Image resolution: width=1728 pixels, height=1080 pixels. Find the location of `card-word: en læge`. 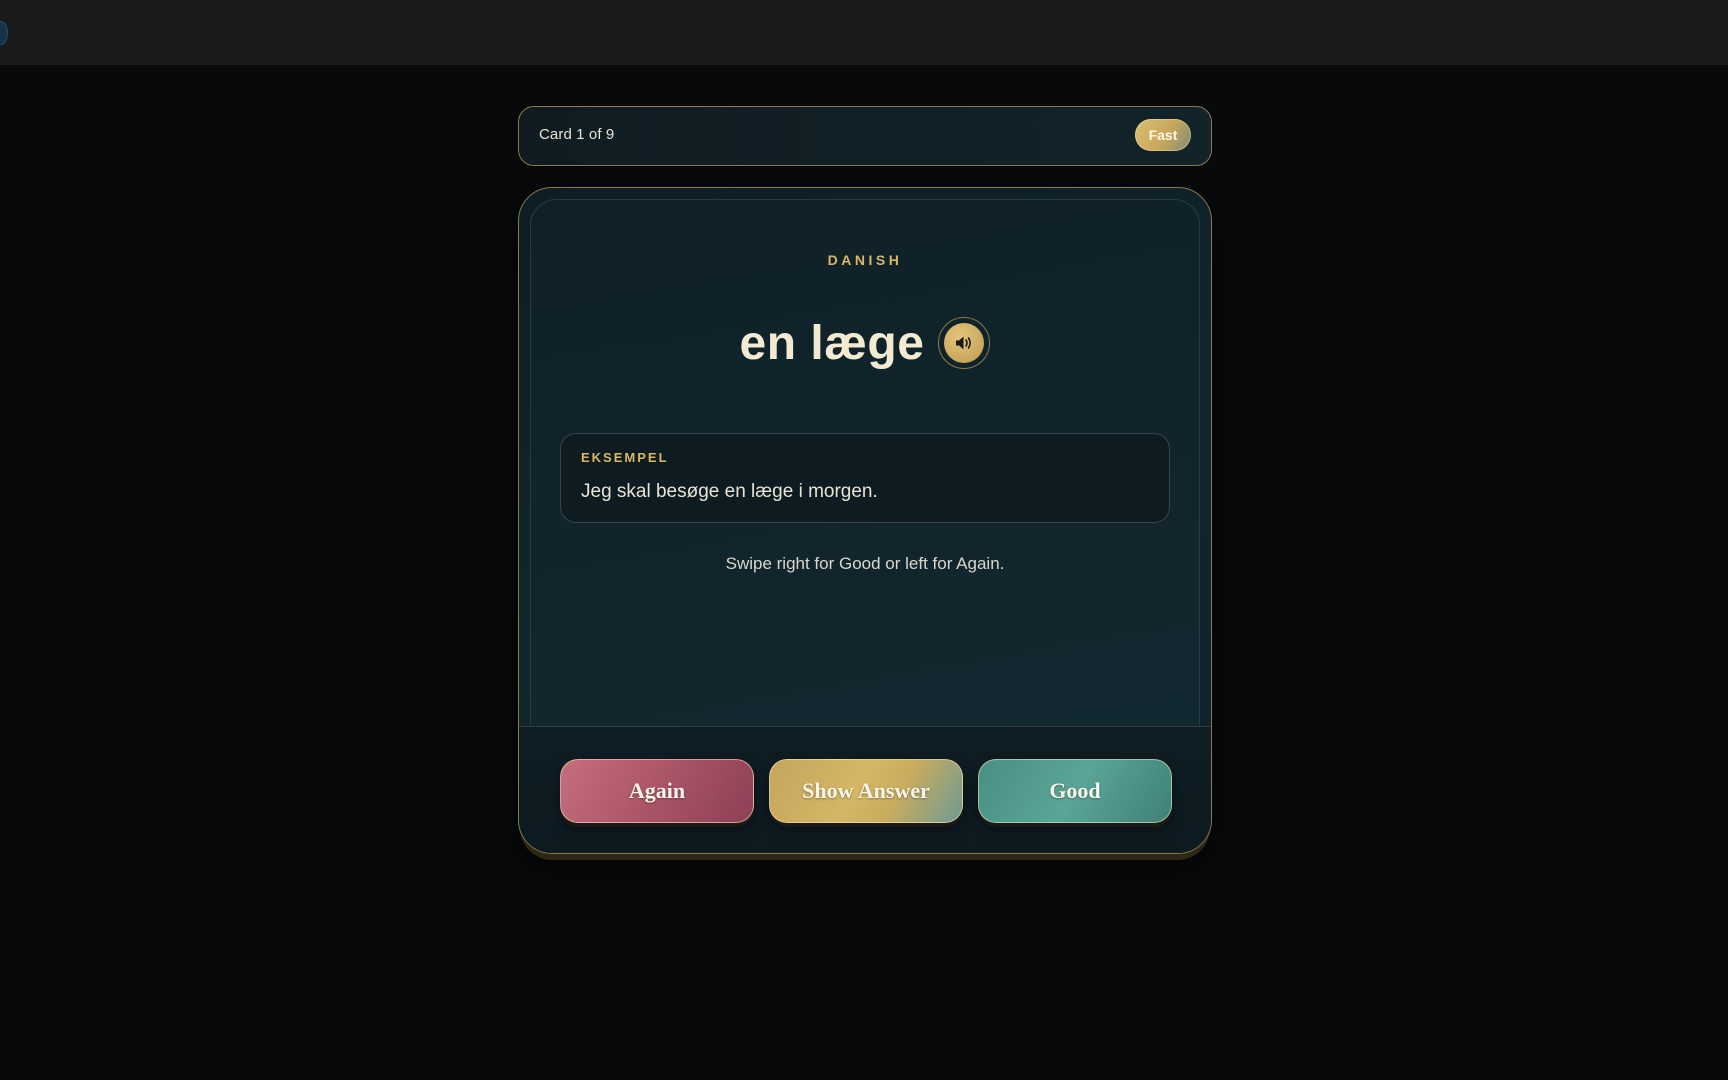

card-word: en læge is located at coordinates (832, 343).